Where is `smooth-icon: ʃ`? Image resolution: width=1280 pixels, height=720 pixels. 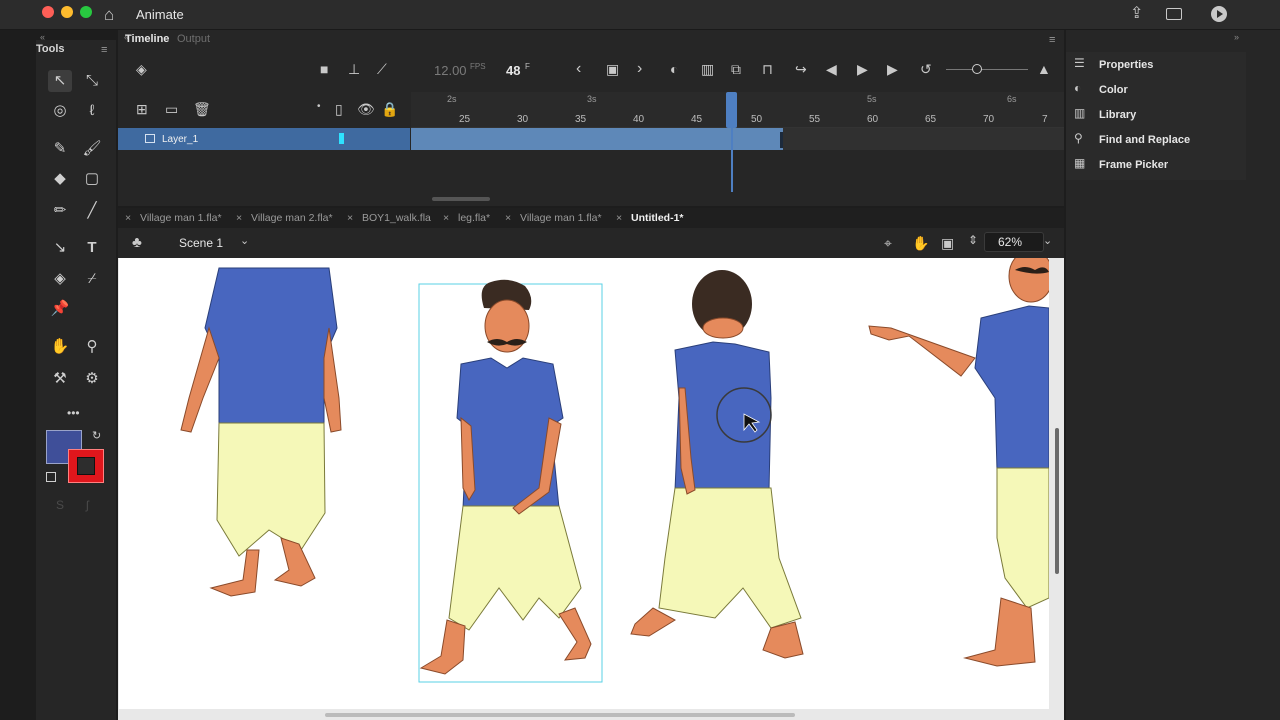 smooth-icon: ʃ is located at coordinates (87, 505).